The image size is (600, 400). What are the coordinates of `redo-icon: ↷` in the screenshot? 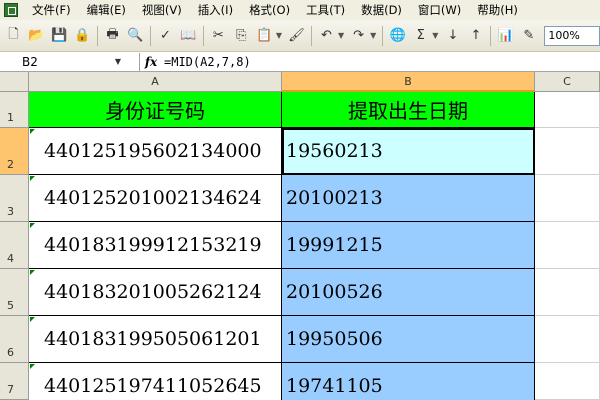 It's located at (358, 36).